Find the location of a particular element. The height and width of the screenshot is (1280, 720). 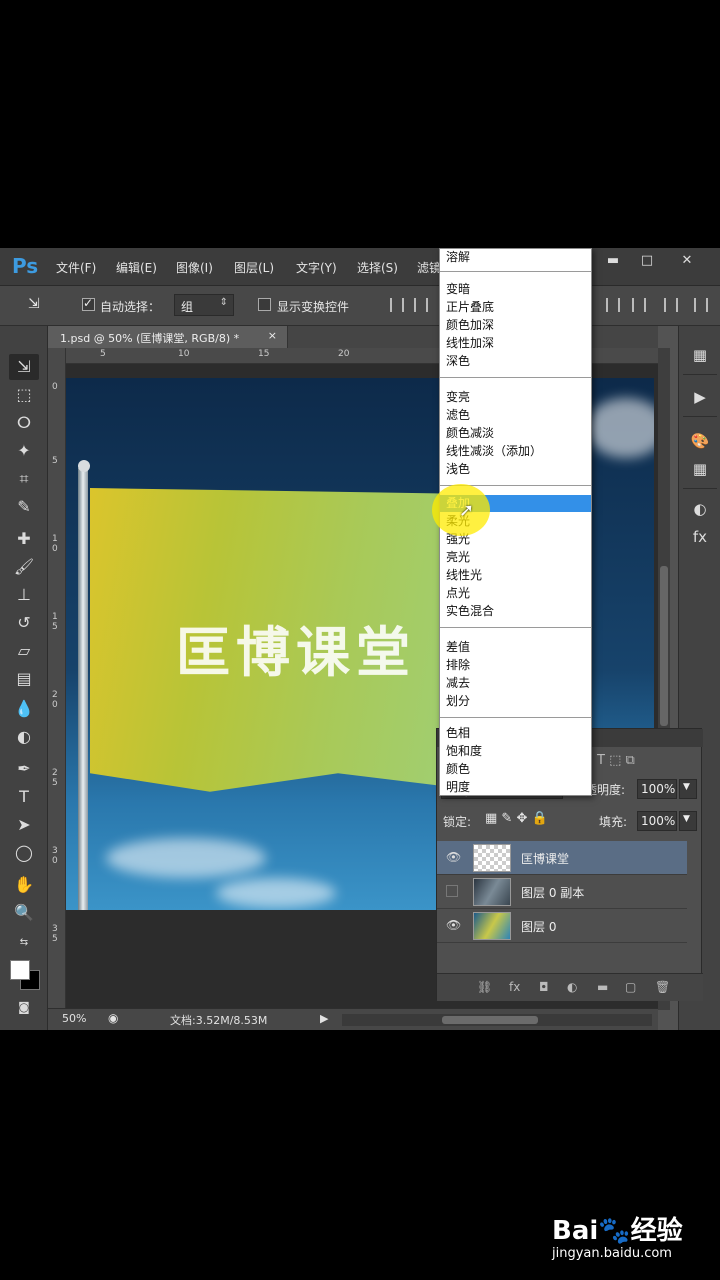

eyedropper-tool-icon: ✎ is located at coordinates (24, 507).